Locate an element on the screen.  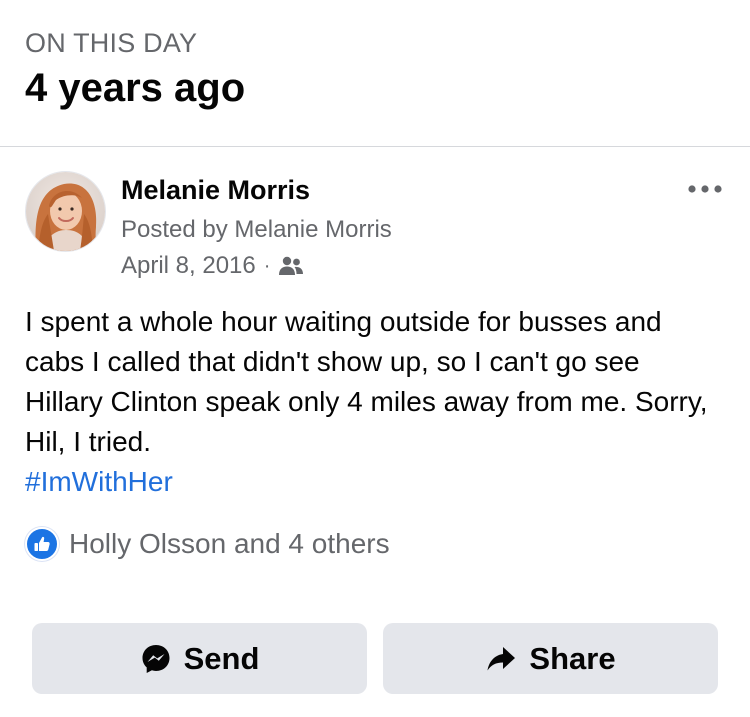
header-divider is located at coordinates (375, 146).